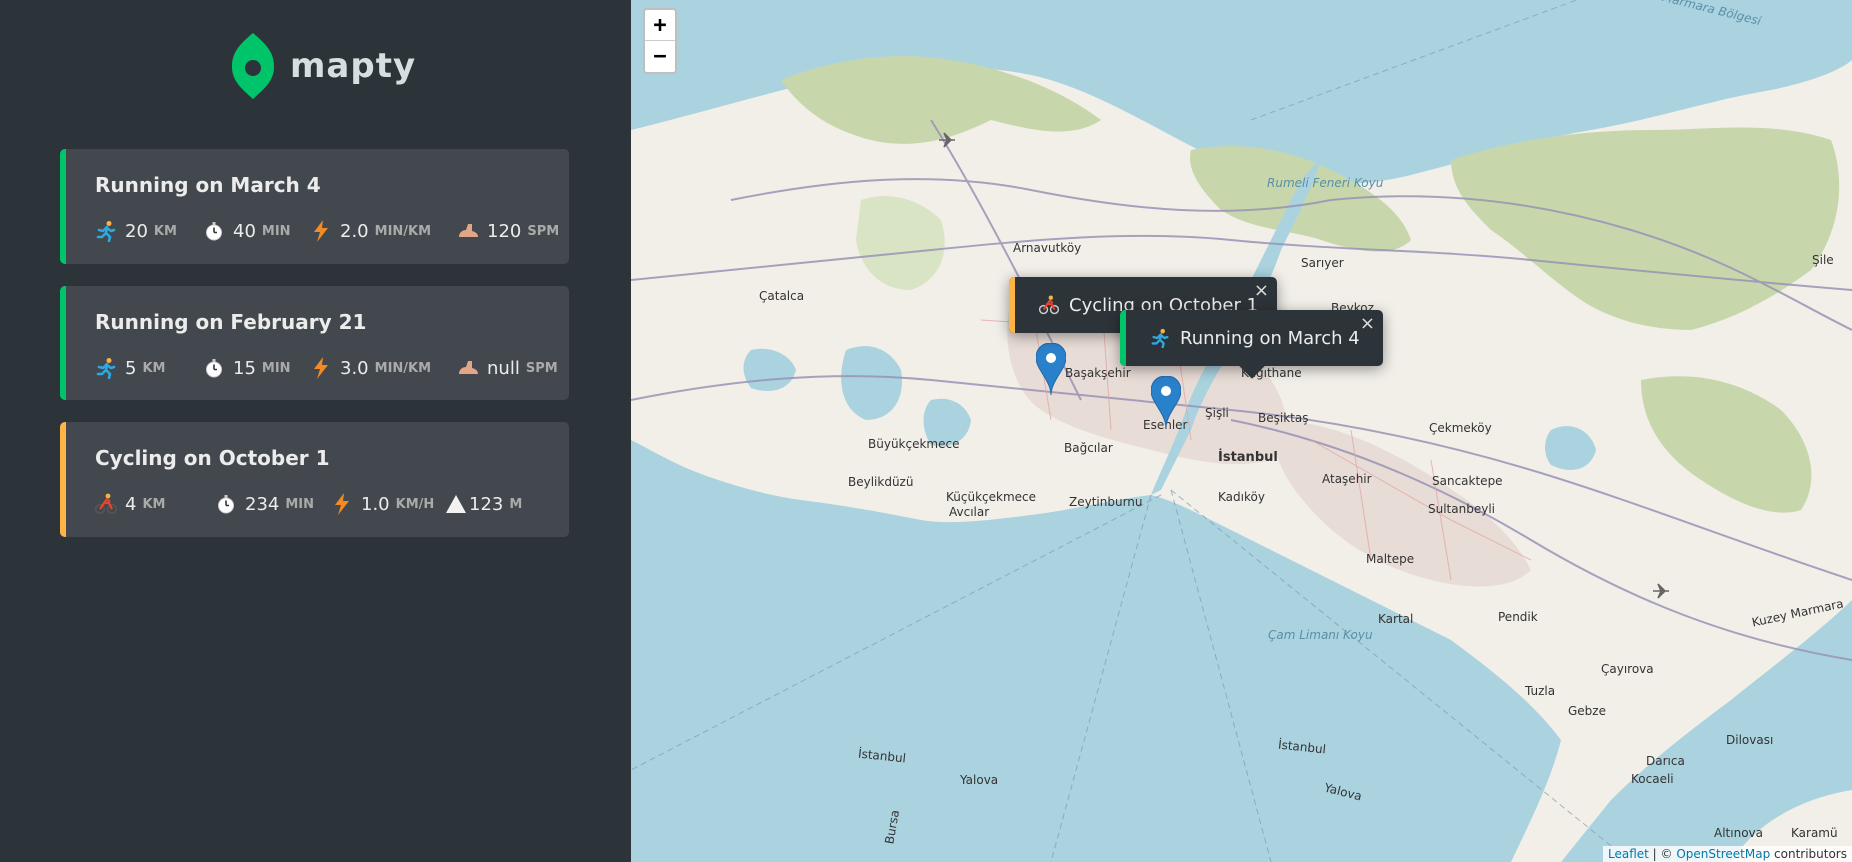 The width and height of the screenshot is (1852, 862). What do you see at coordinates (1652, 779) in the screenshot?
I see `map-label: Kocaeli` at bounding box center [1652, 779].